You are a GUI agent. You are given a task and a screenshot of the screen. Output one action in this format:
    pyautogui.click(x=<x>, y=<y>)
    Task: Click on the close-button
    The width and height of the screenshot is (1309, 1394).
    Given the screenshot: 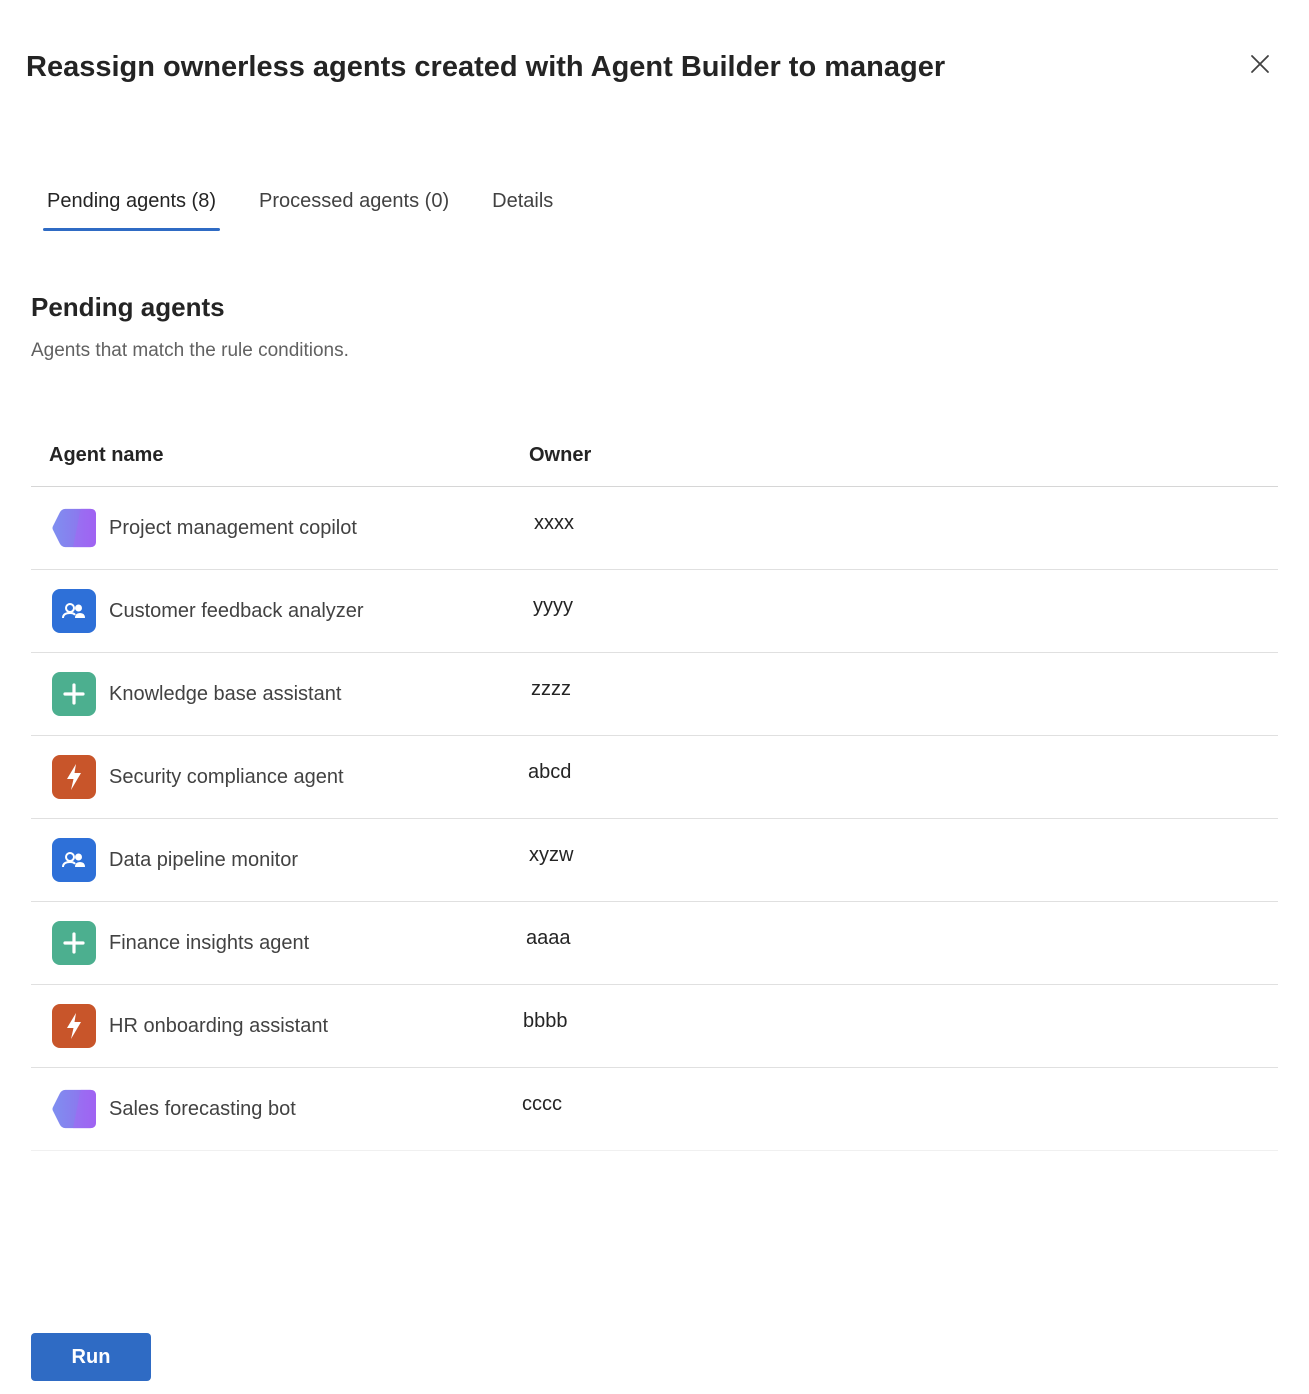 What is the action you would take?
    pyautogui.click(x=1260, y=64)
    